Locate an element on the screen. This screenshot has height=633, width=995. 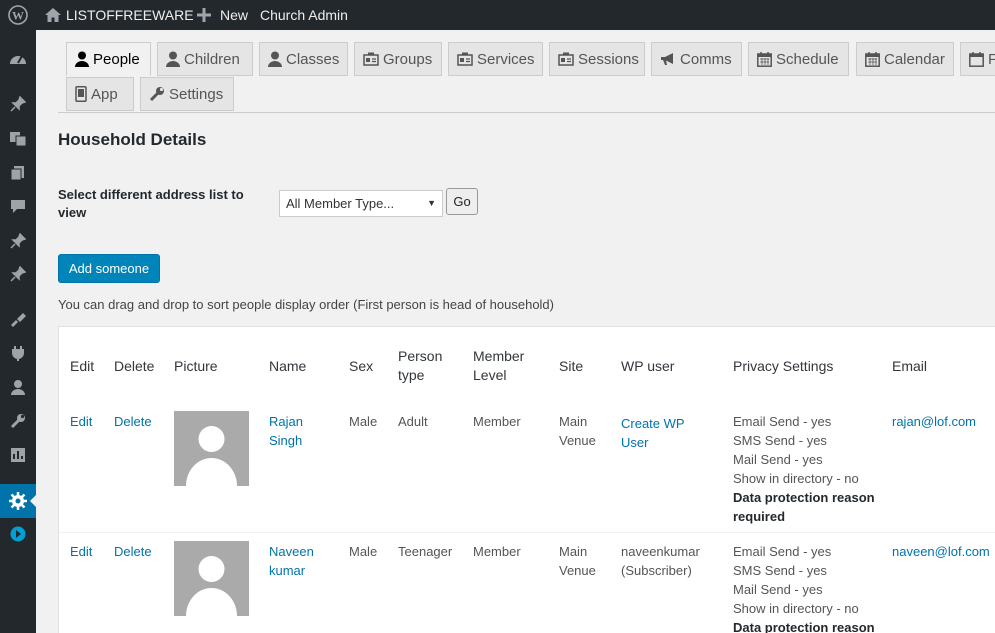
tab-more: F is located at coordinates (977, 59).